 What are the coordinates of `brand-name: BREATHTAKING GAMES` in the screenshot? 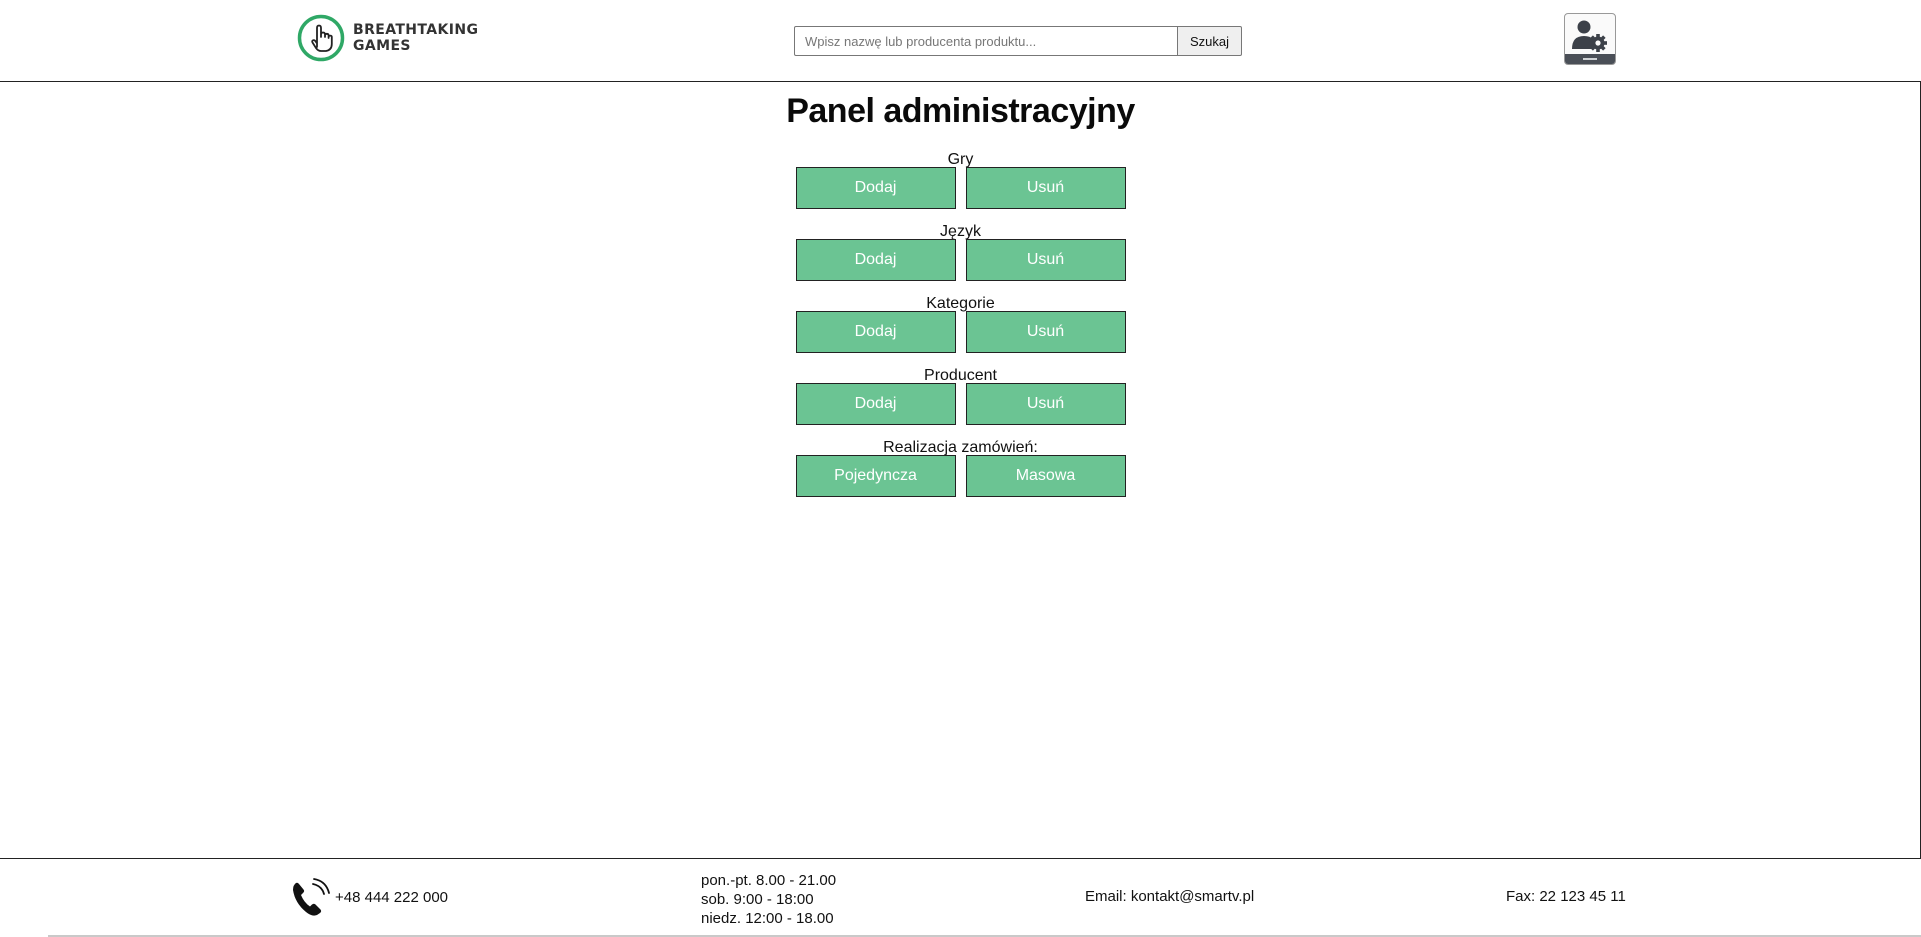 It's located at (415, 38).